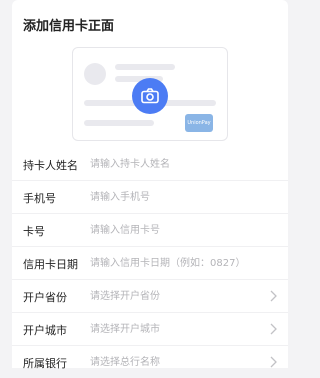 The height and width of the screenshot is (378, 320). Describe the element at coordinates (95, 74) in the screenshot. I see `placeholder-avatar` at that location.